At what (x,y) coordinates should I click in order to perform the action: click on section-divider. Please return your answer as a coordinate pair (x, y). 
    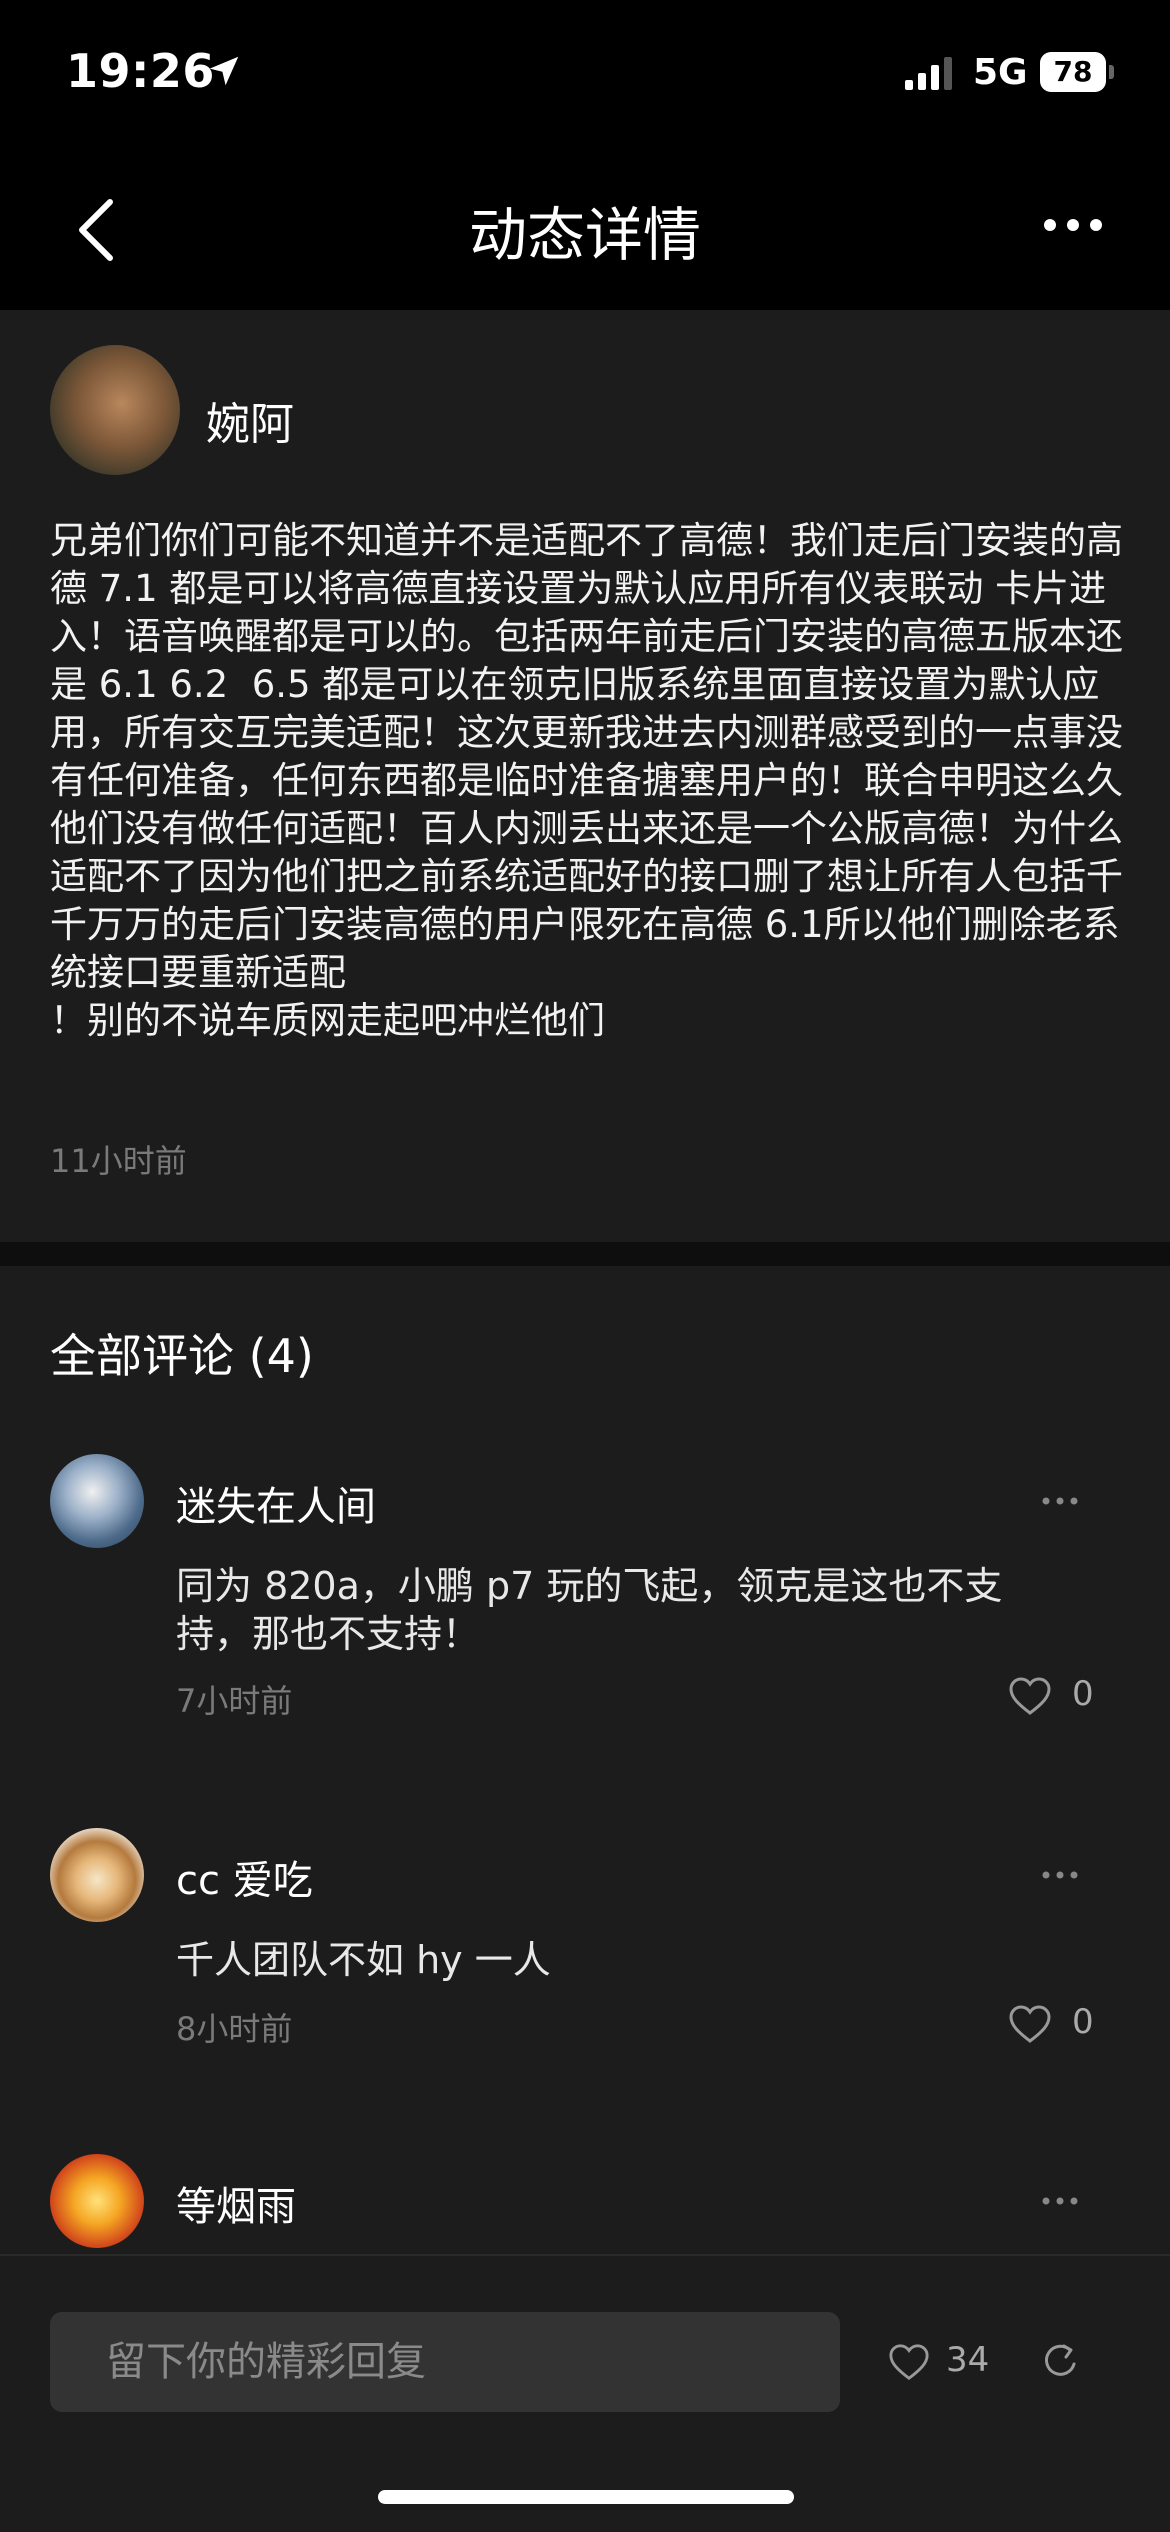
    Looking at the image, I should click on (585, 1254).